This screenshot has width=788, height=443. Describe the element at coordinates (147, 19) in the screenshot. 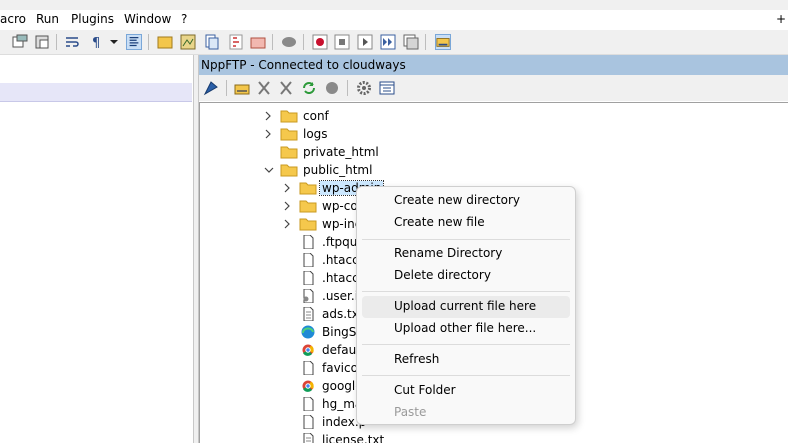

I see `menu-window: Window` at that location.